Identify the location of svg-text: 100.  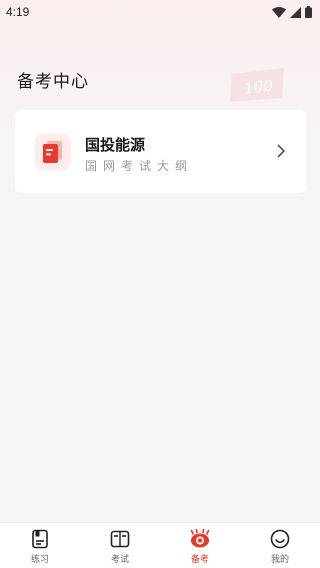
(258, 86).